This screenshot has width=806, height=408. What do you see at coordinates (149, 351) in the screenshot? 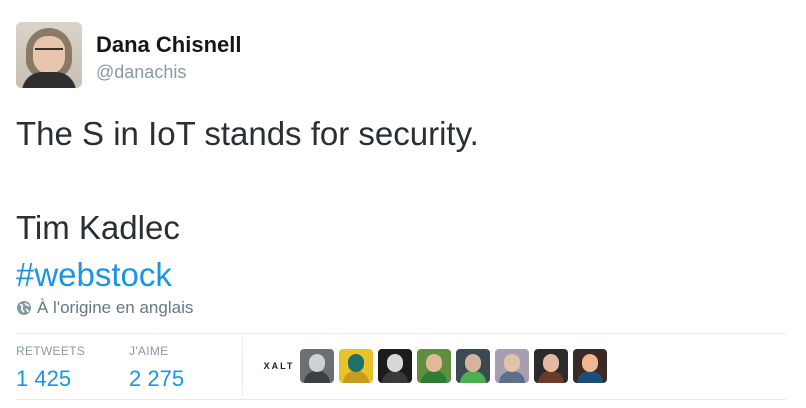
I see `likes-label: J'AIME` at bounding box center [149, 351].